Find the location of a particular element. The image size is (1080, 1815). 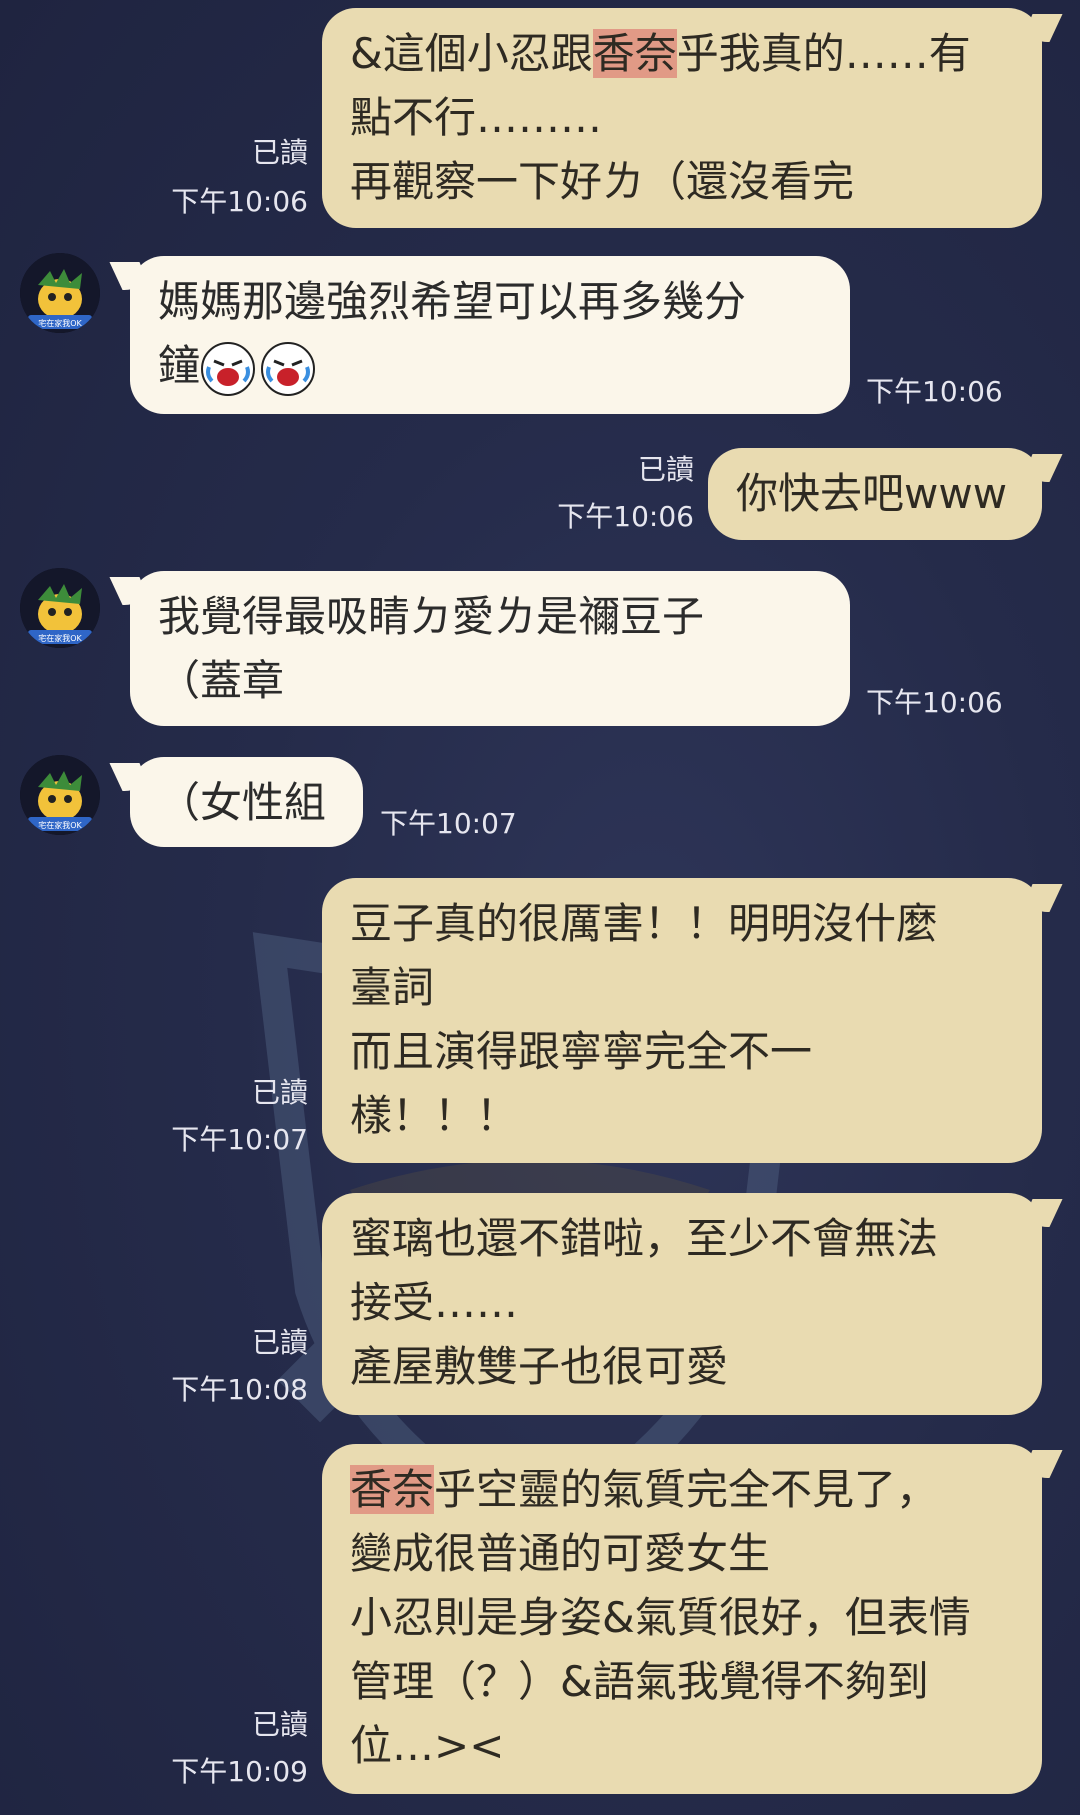

incoming-message-bubble: （女性組 is located at coordinates (246, 802).